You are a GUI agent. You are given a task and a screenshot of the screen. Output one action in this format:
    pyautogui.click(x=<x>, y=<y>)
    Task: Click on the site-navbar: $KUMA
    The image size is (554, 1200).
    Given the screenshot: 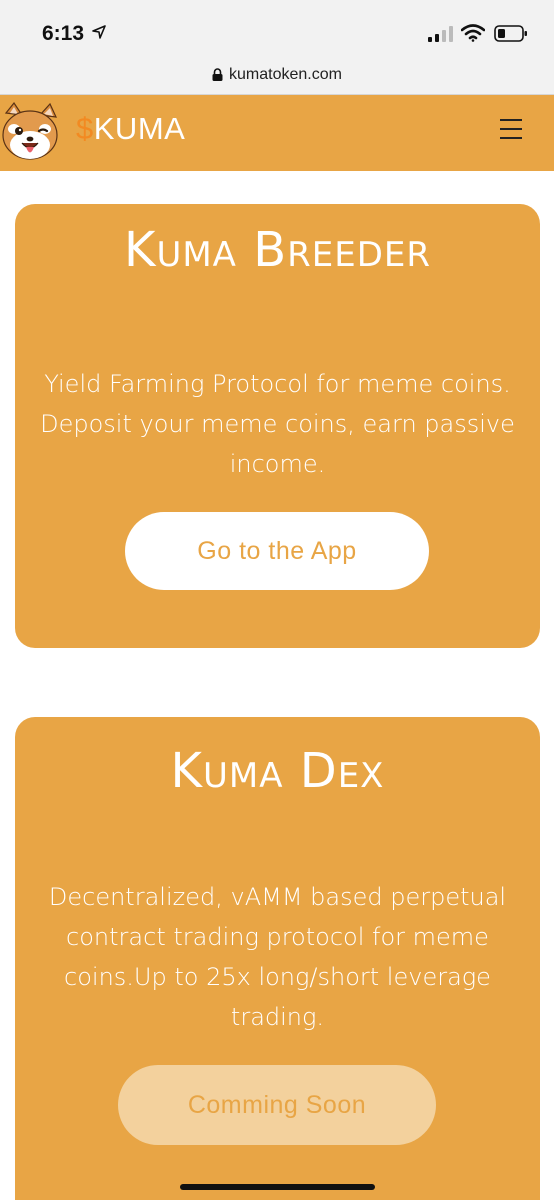 What is the action you would take?
    pyautogui.click(x=277, y=133)
    